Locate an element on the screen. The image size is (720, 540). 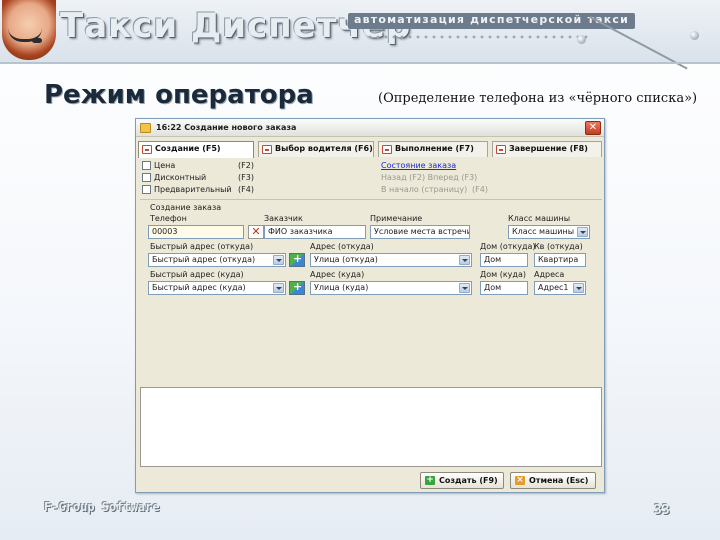
create-button: + Создать (F9) is located at coordinates (462, 480).